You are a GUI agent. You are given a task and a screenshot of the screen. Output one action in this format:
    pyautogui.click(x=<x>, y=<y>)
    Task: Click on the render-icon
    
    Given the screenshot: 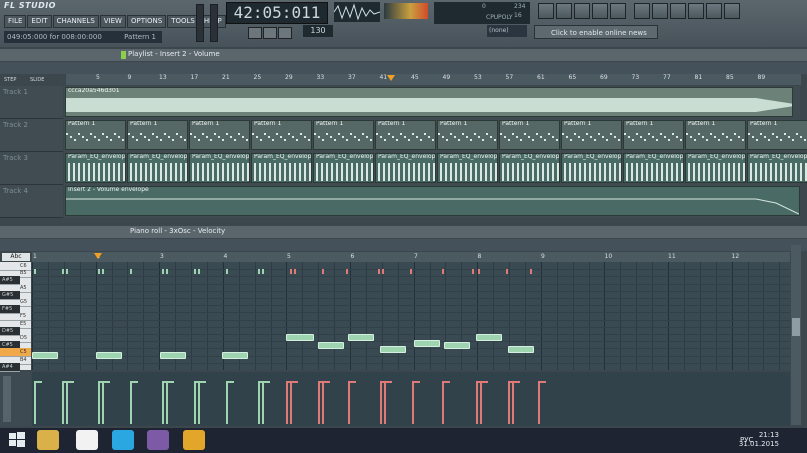 What is the action you would take?
    pyautogui.click(x=678, y=11)
    